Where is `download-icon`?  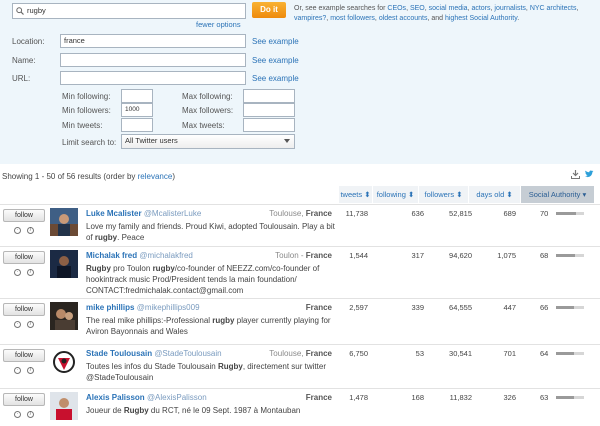 download-icon is located at coordinates (575, 174).